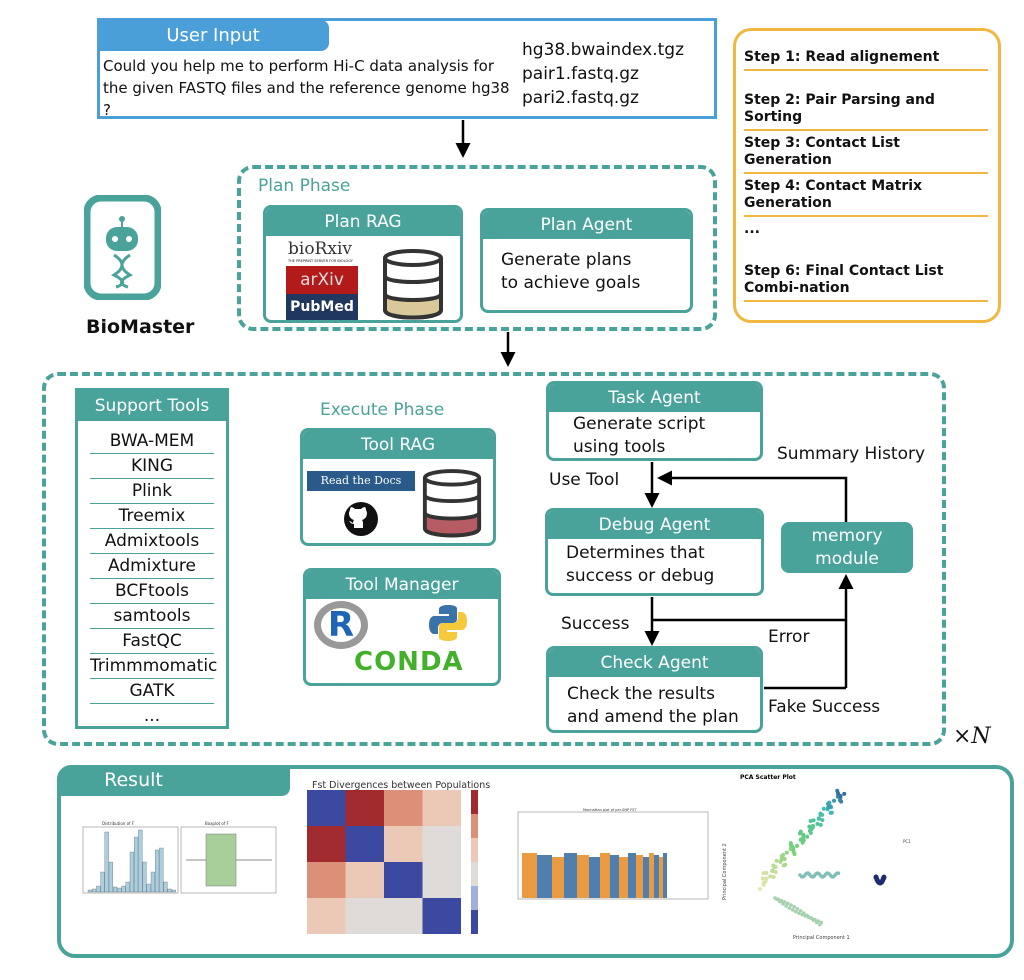 This screenshot has height=980, width=1024. What do you see at coordinates (401, 785) in the screenshot?
I see `heatmap-title: Fst Divergences between Populations` at bounding box center [401, 785].